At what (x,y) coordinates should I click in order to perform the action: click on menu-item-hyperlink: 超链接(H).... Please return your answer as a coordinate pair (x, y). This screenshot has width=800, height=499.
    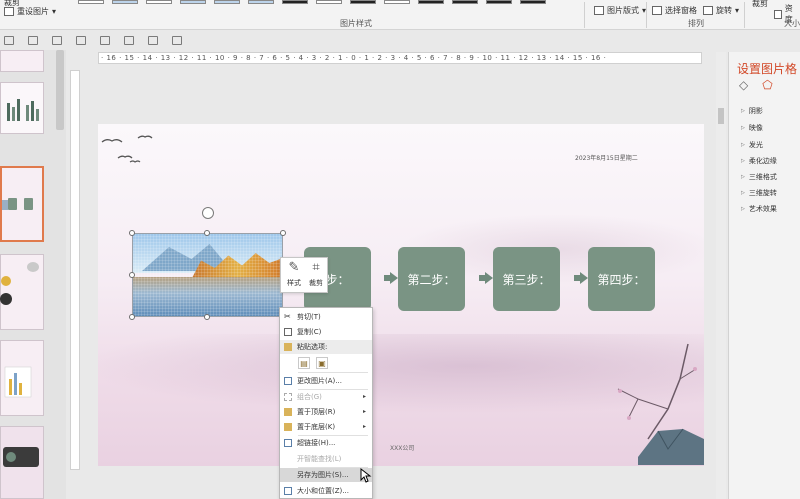
    Looking at the image, I should click on (326, 443).